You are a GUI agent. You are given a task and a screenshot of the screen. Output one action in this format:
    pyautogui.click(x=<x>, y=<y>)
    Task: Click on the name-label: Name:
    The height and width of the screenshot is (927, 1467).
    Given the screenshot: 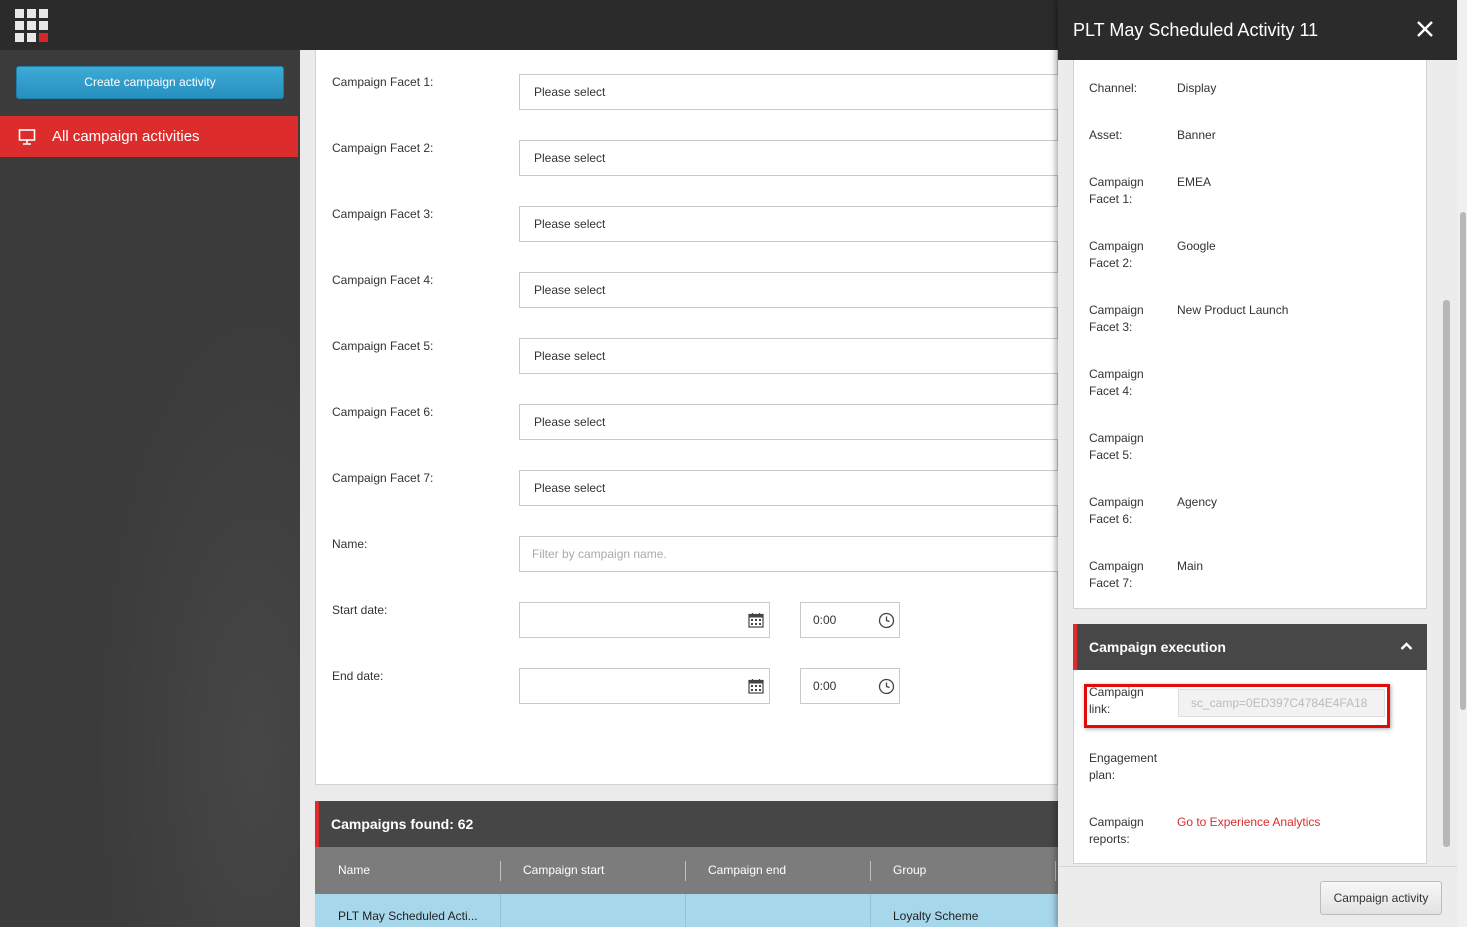 What is the action you would take?
    pyautogui.click(x=350, y=544)
    